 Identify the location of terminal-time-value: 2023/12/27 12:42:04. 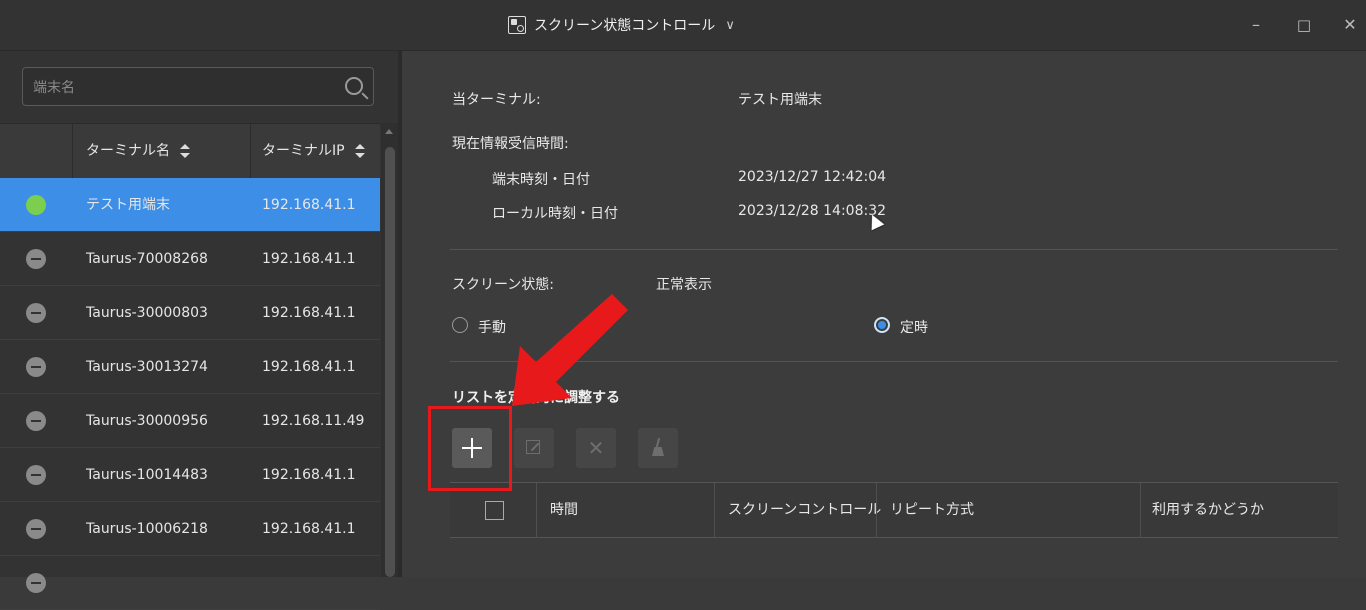
(812, 177).